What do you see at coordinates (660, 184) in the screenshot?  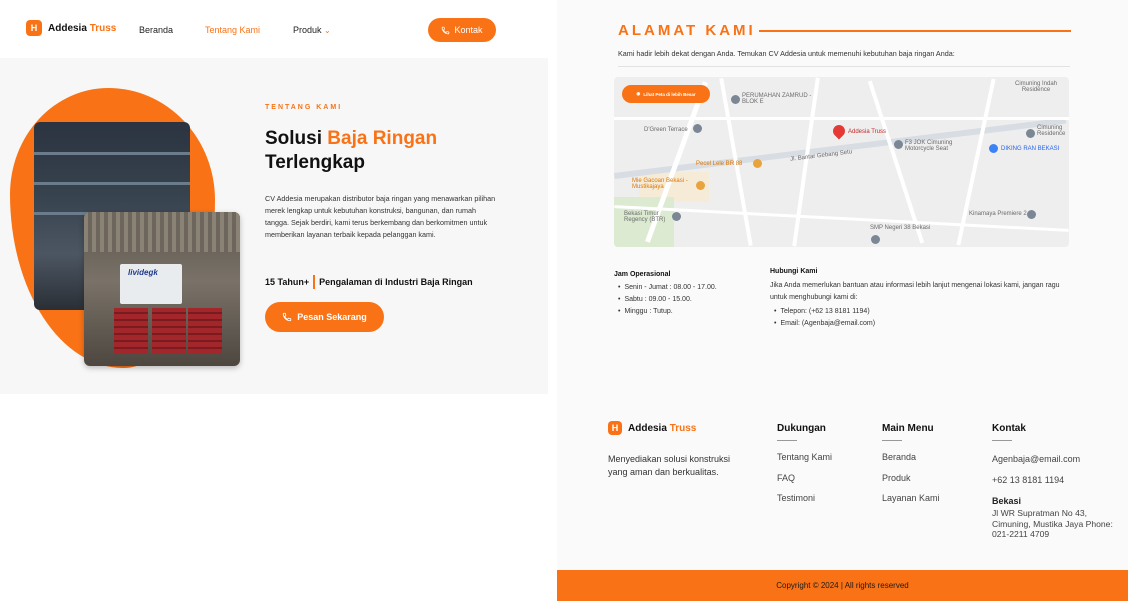 I see `map-label: Mie Gacoan Bekasi - Mustikajaya` at bounding box center [660, 184].